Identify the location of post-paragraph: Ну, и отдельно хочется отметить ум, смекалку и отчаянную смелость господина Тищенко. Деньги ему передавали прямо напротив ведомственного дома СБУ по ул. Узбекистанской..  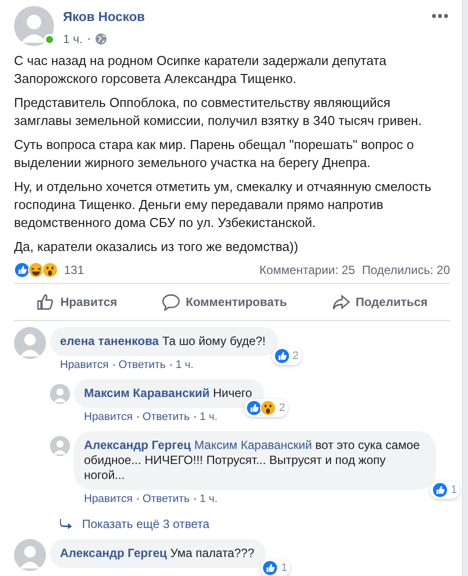
(223, 205).